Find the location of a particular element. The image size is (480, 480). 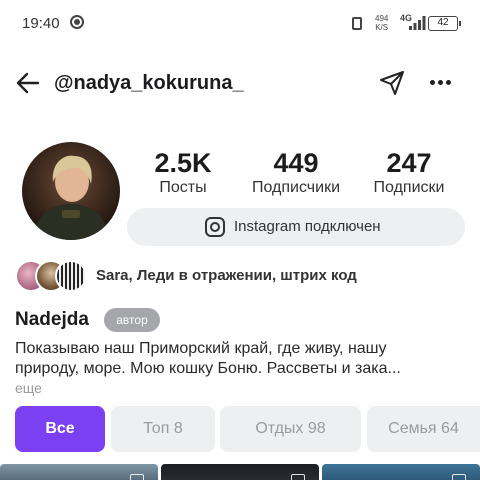

stat-following-label: Подписки is located at coordinates (409, 187).